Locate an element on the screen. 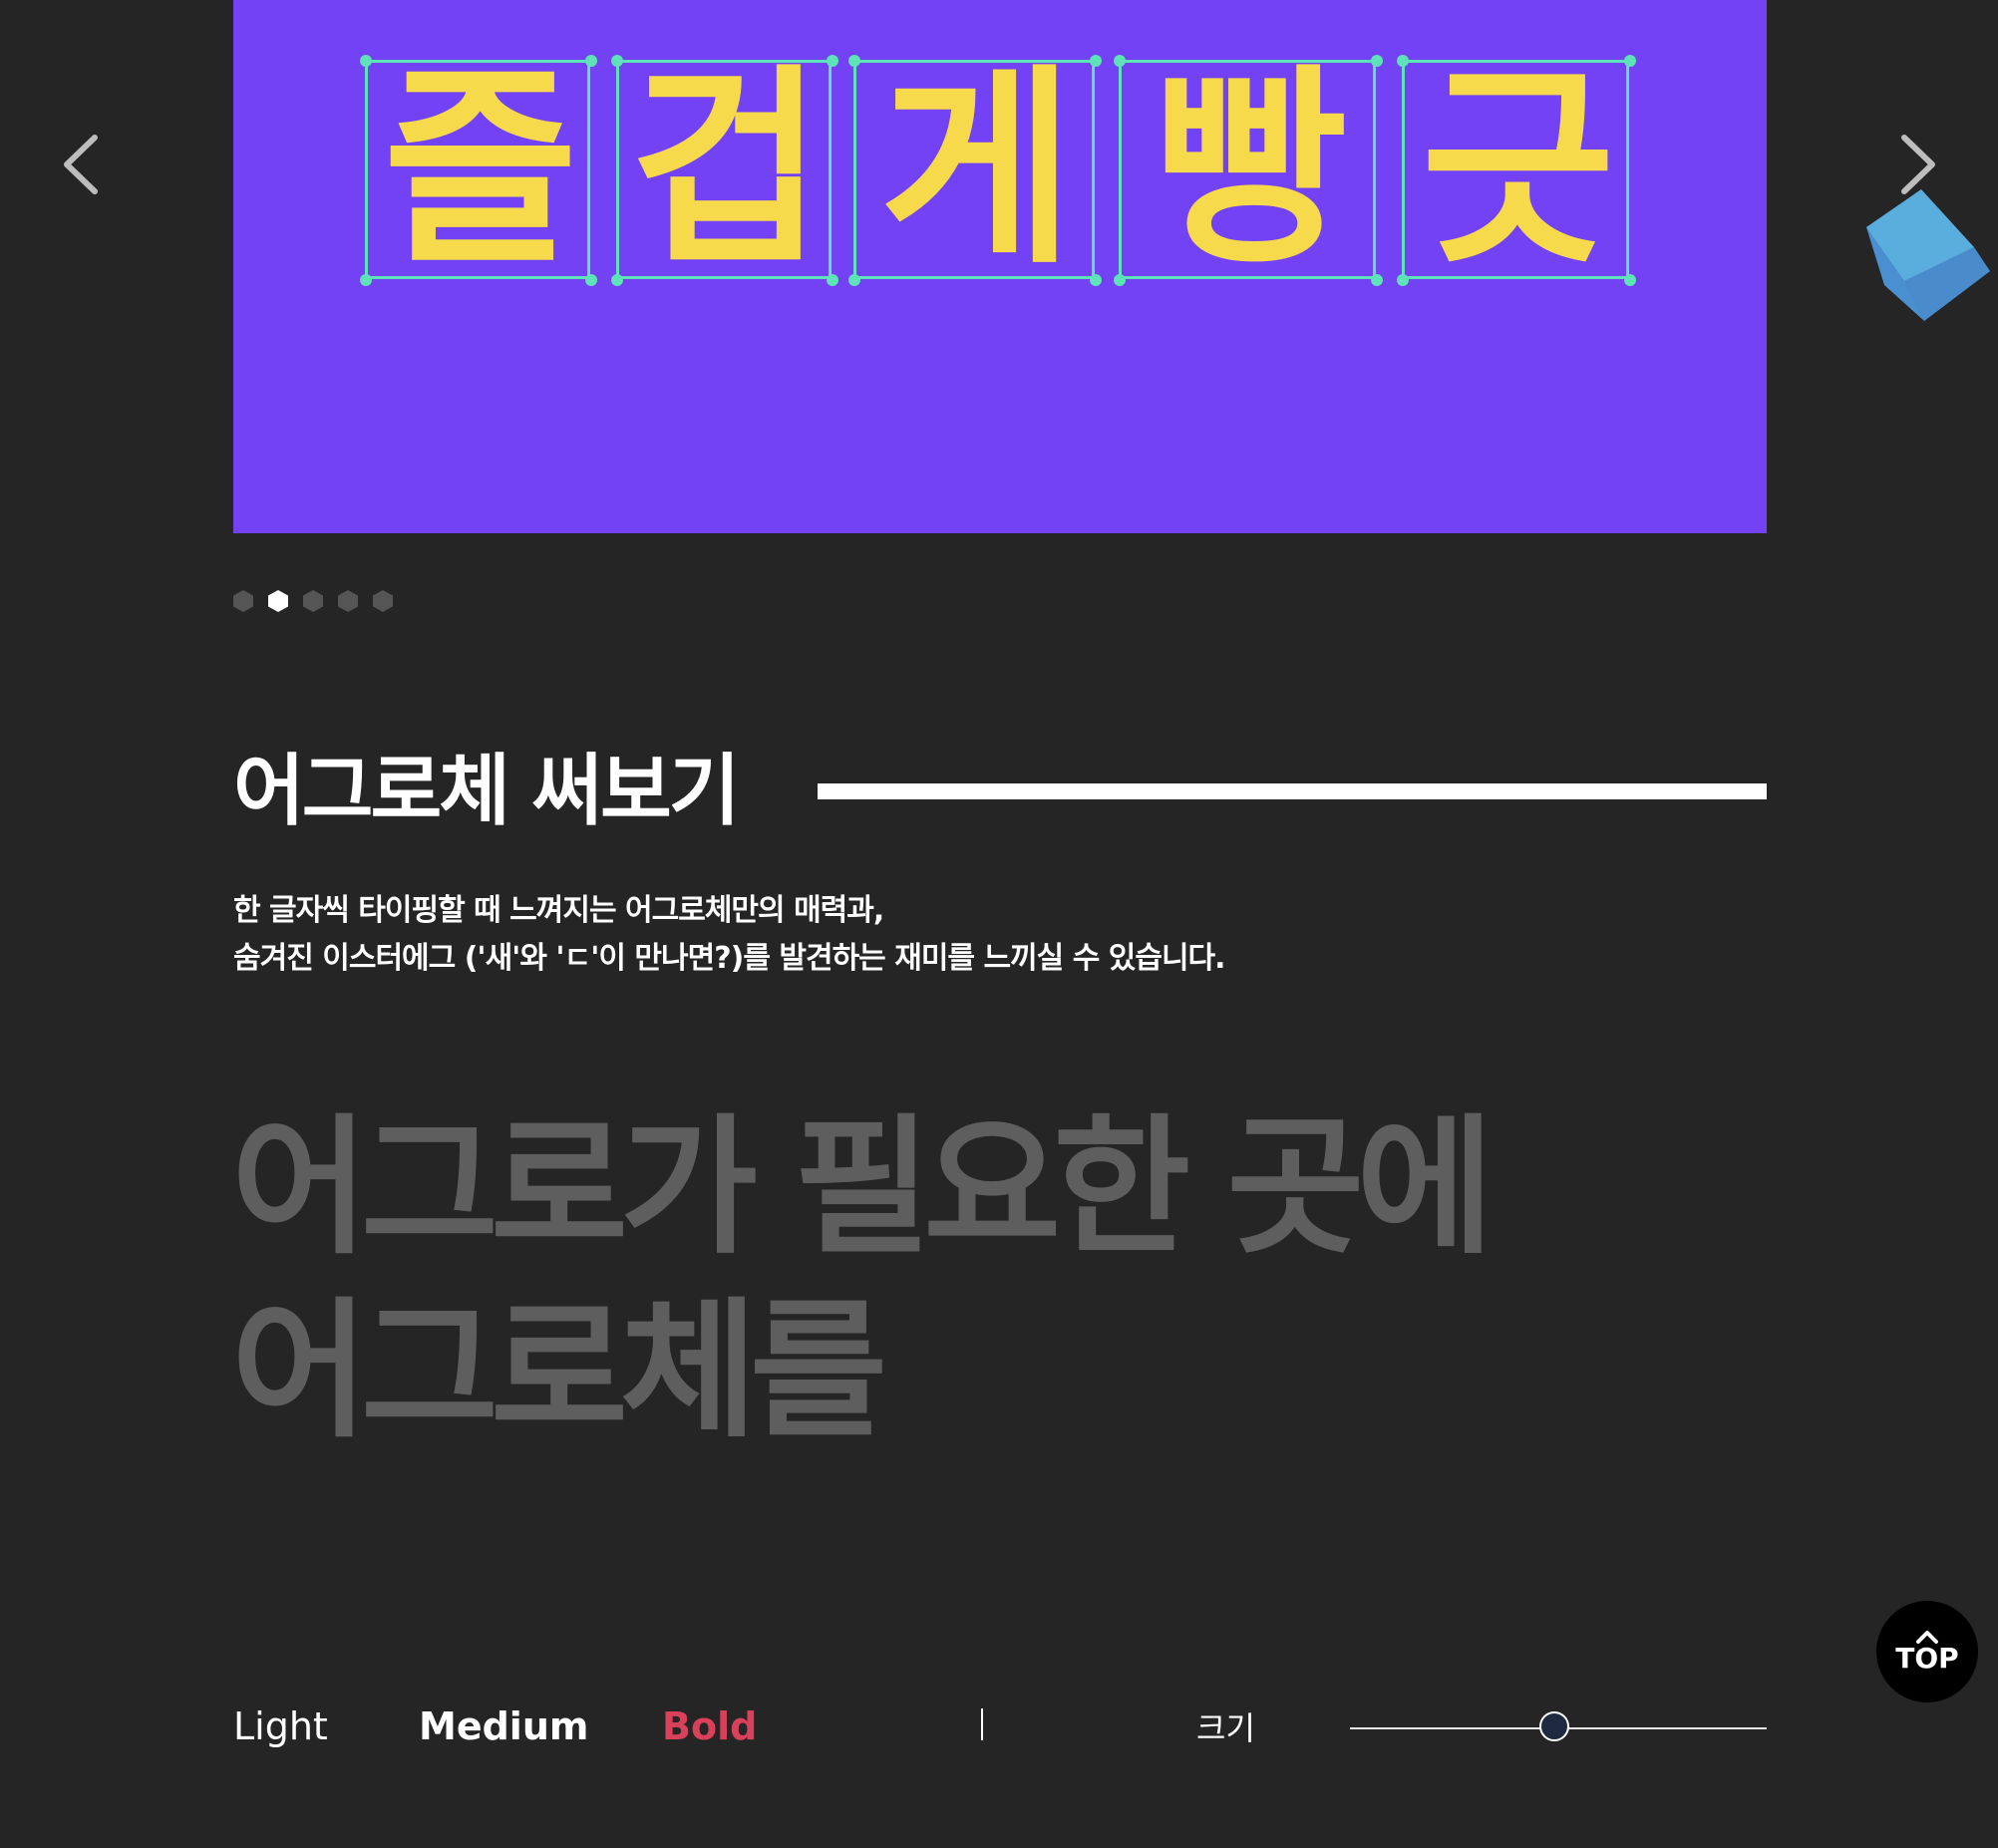 Image resolution: width=1998 pixels, height=1848 pixels. font-preview-textarea: 어그로가 필요한 곳에 어그로체를 is located at coordinates (863, 1280).